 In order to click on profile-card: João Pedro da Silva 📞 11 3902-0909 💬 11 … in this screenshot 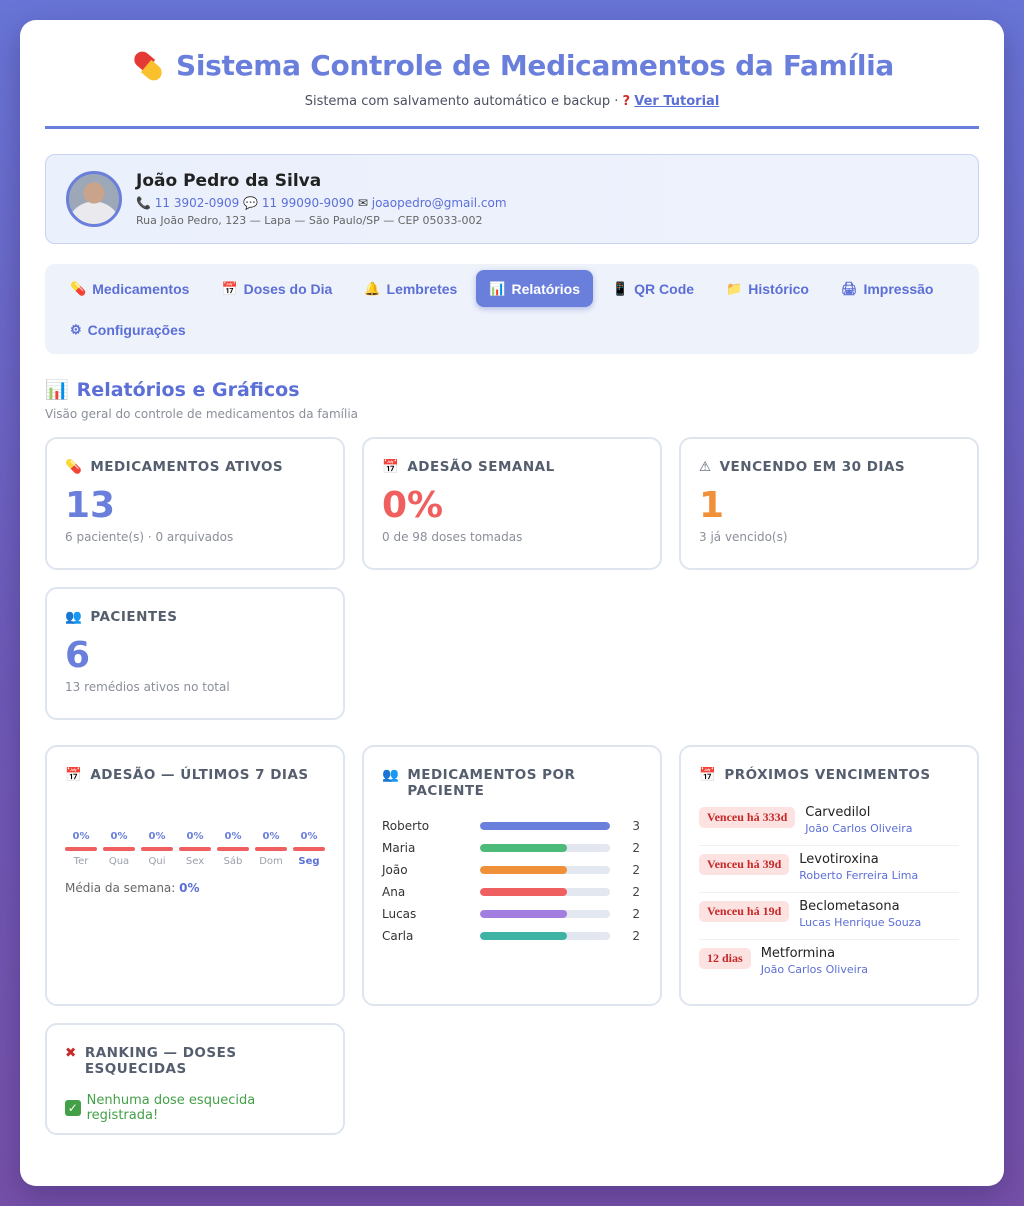, I will do `click(512, 199)`.